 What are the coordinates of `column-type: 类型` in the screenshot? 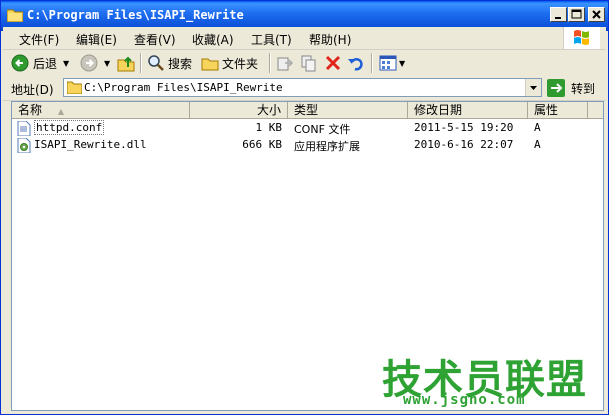 It's located at (348, 110).